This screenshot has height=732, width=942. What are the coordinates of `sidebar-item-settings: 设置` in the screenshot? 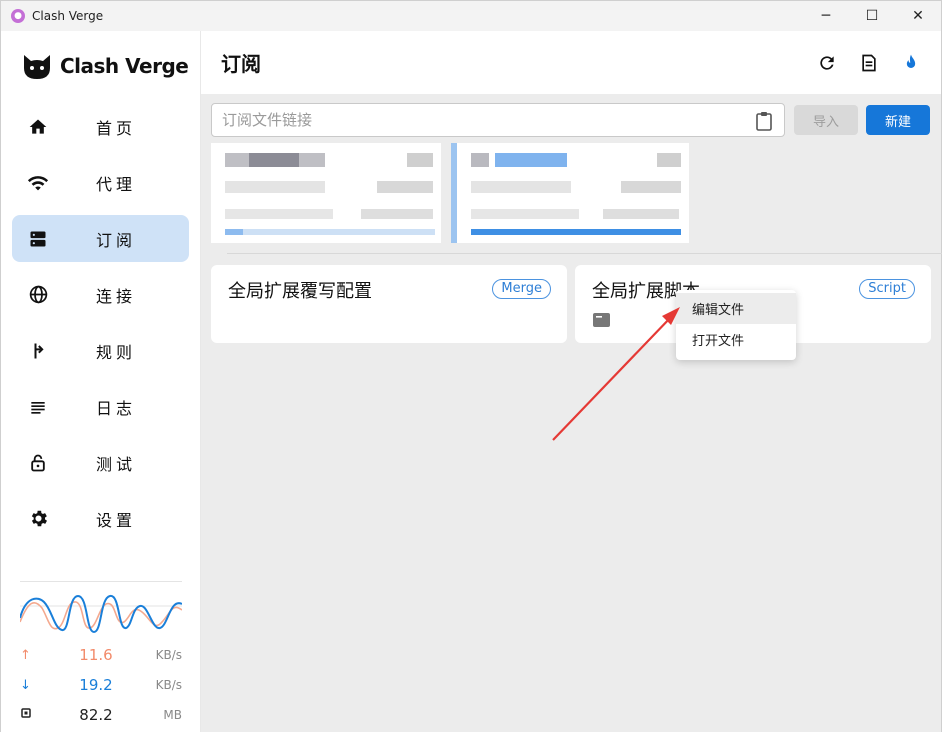 It's located at (100, 518).